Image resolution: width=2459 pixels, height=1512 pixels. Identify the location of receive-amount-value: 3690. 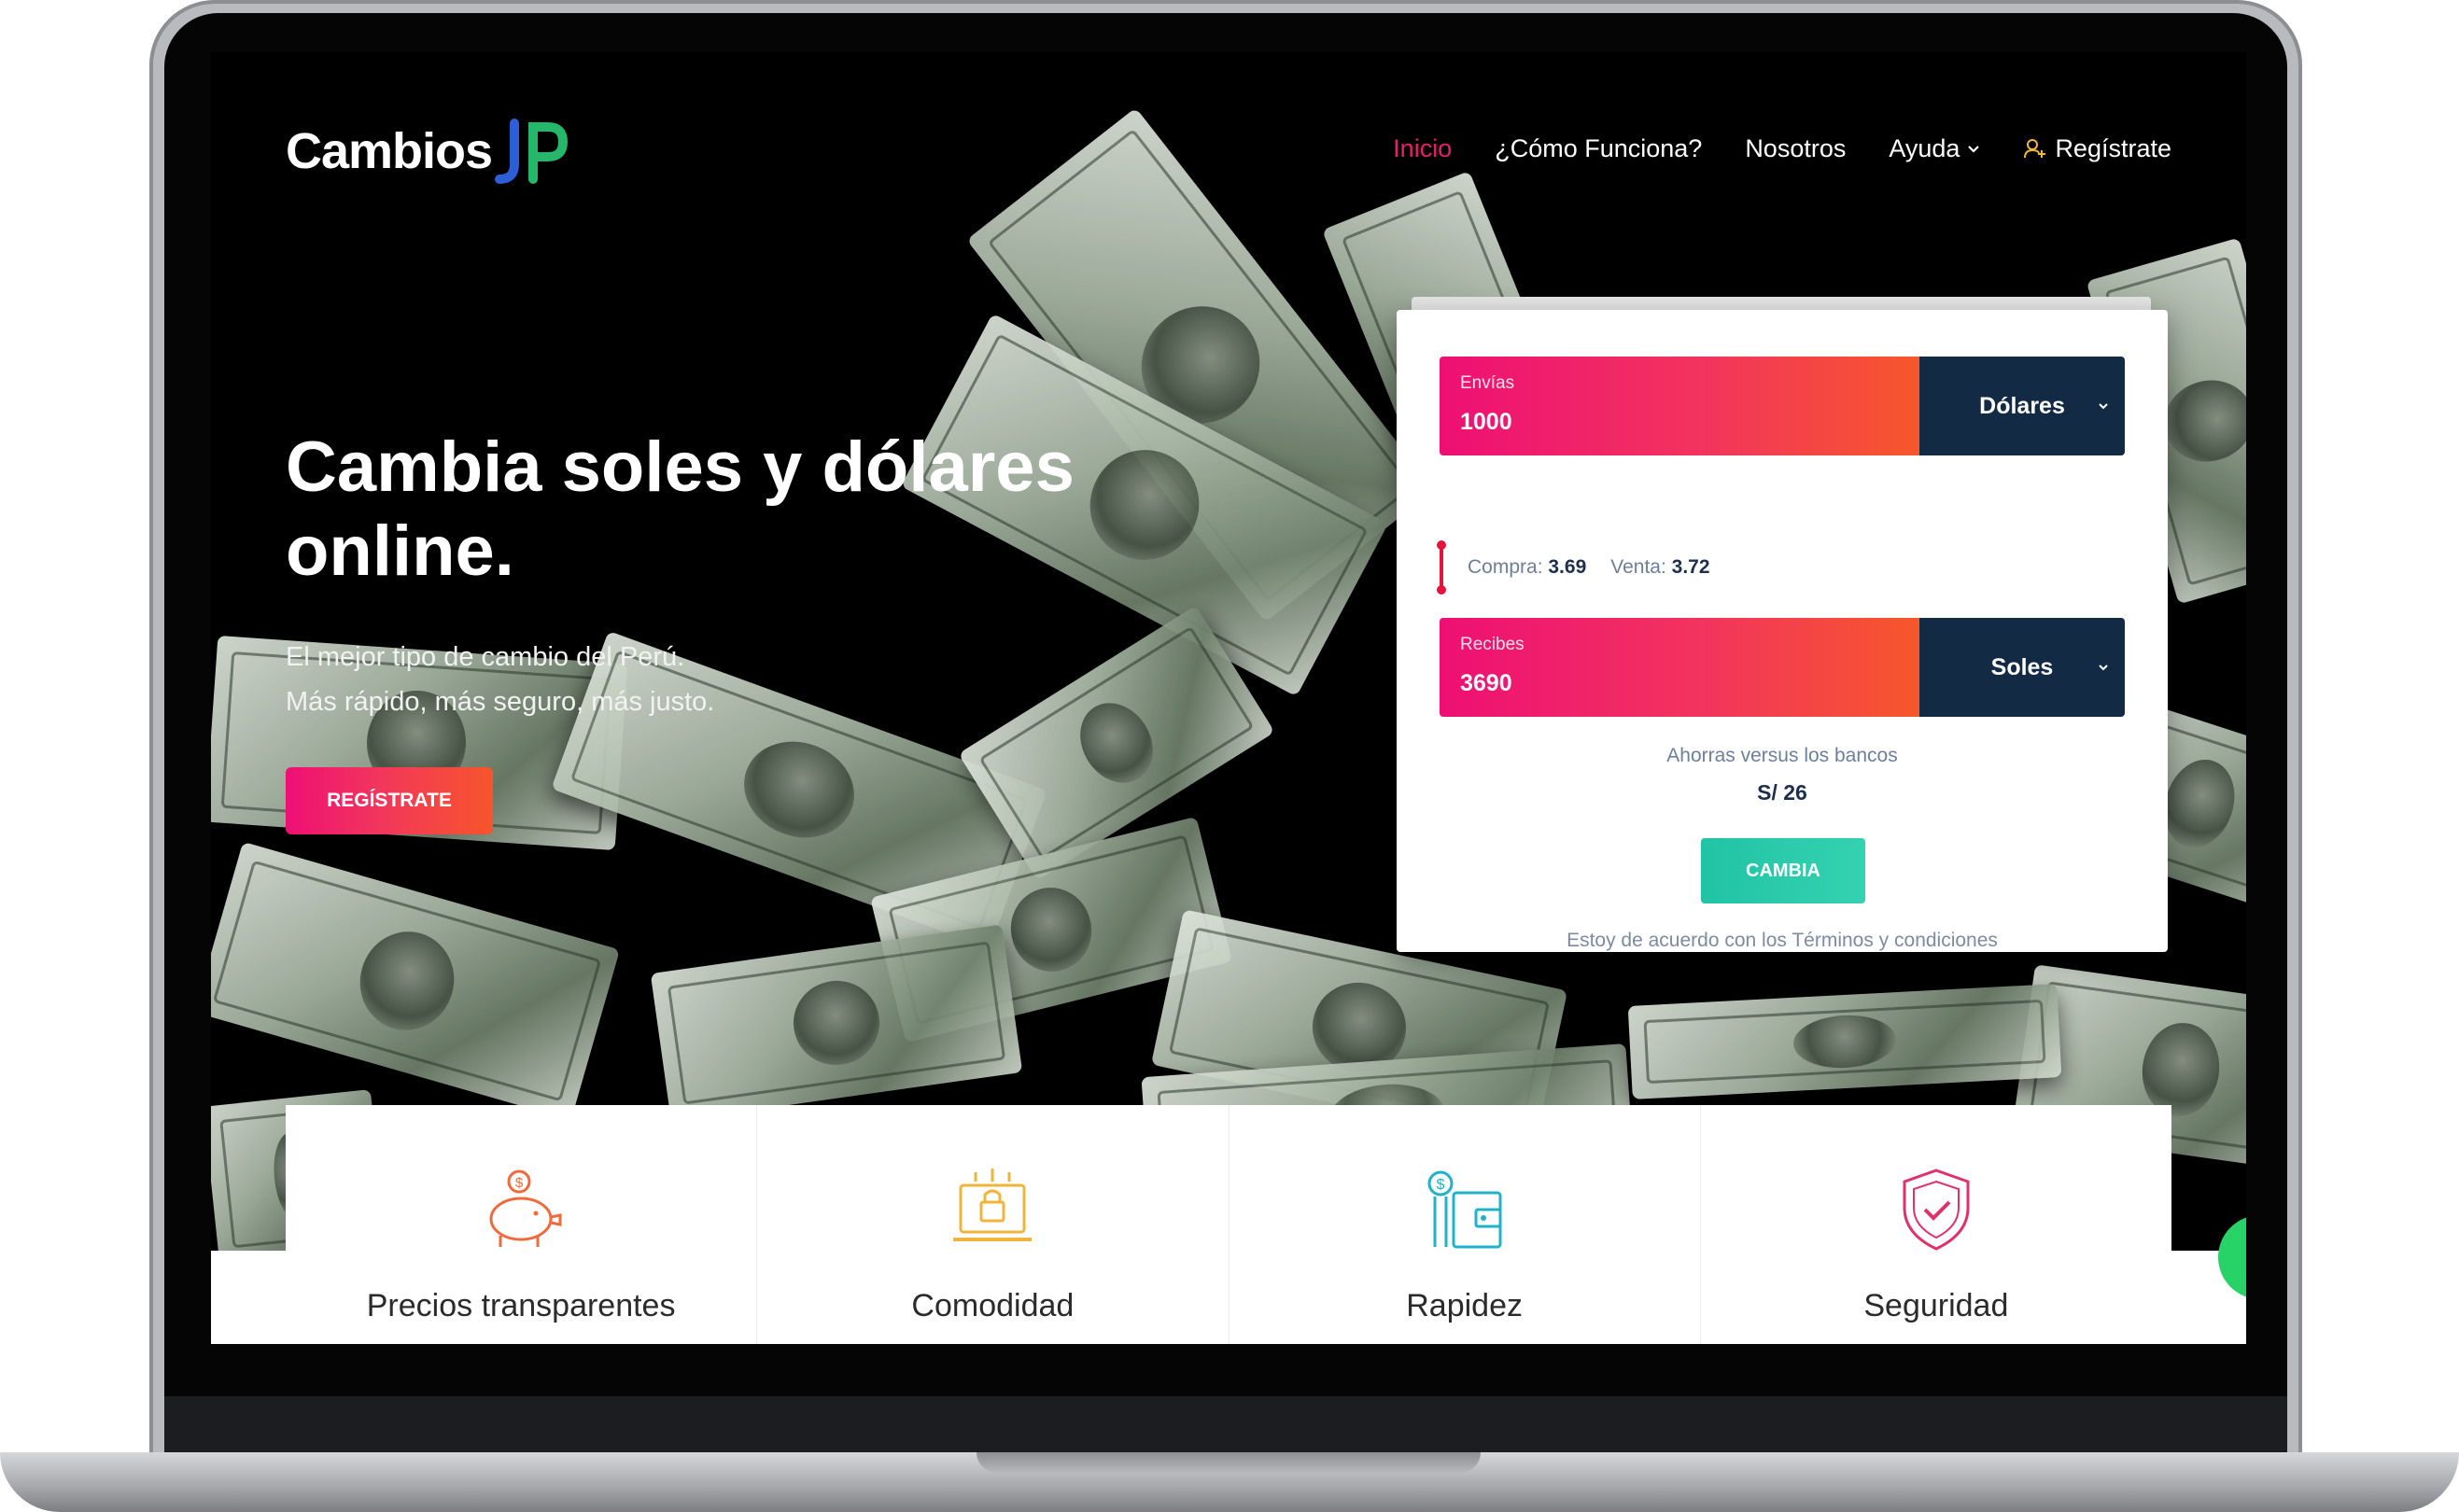
(1486, 683).